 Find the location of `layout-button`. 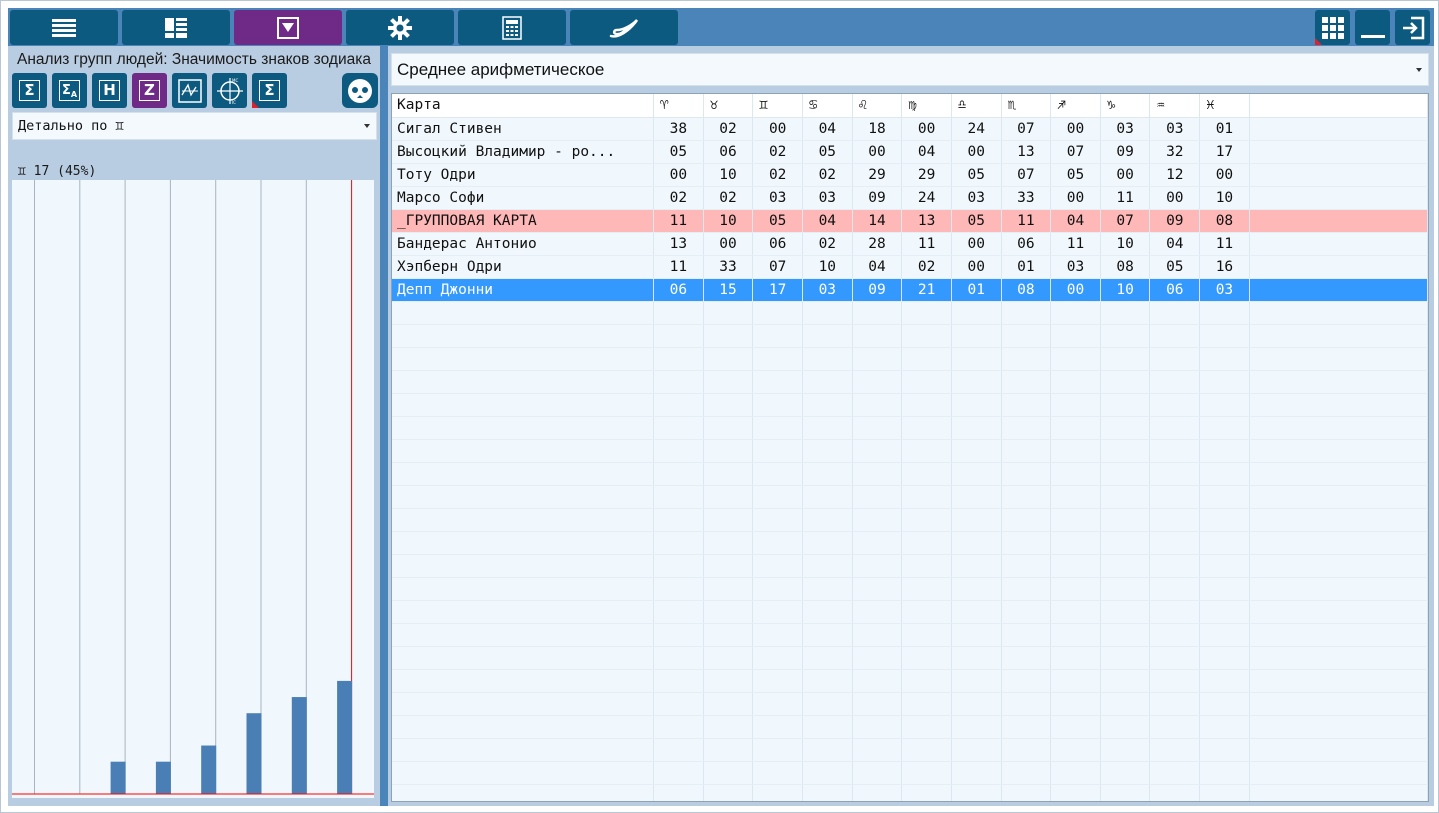

layout-button is located at coordinates (176, 27).